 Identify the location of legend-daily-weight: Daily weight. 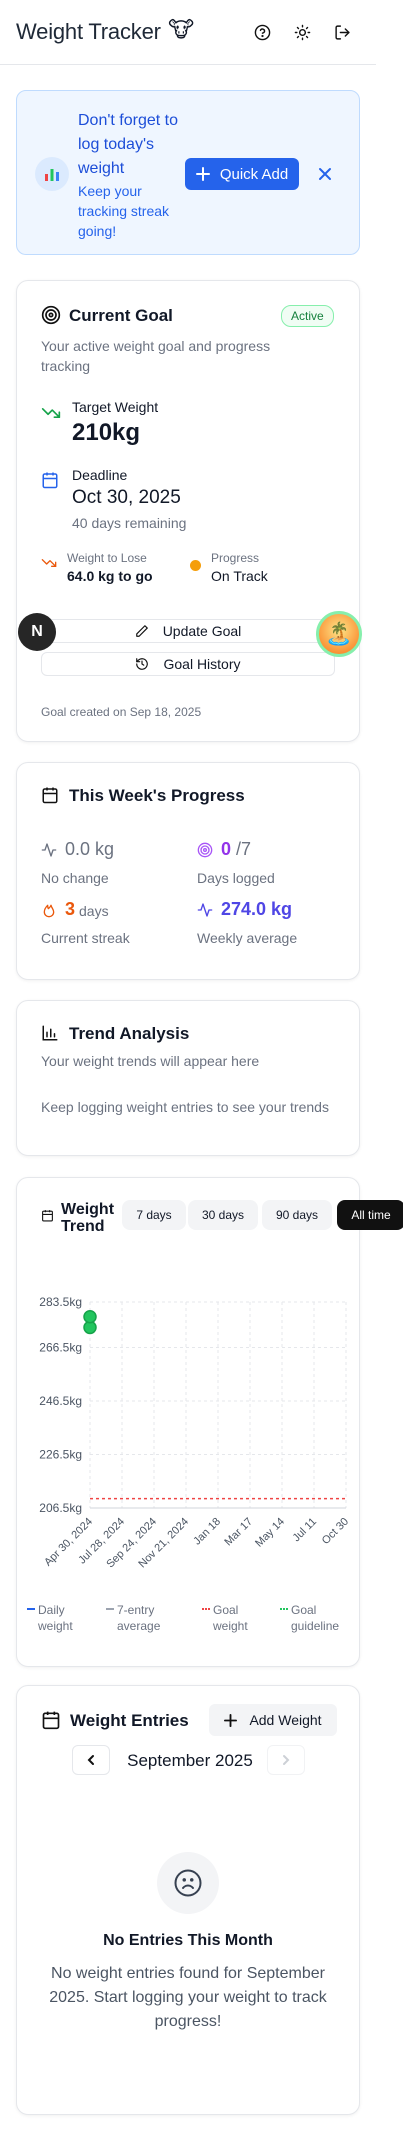
(52, 1618).